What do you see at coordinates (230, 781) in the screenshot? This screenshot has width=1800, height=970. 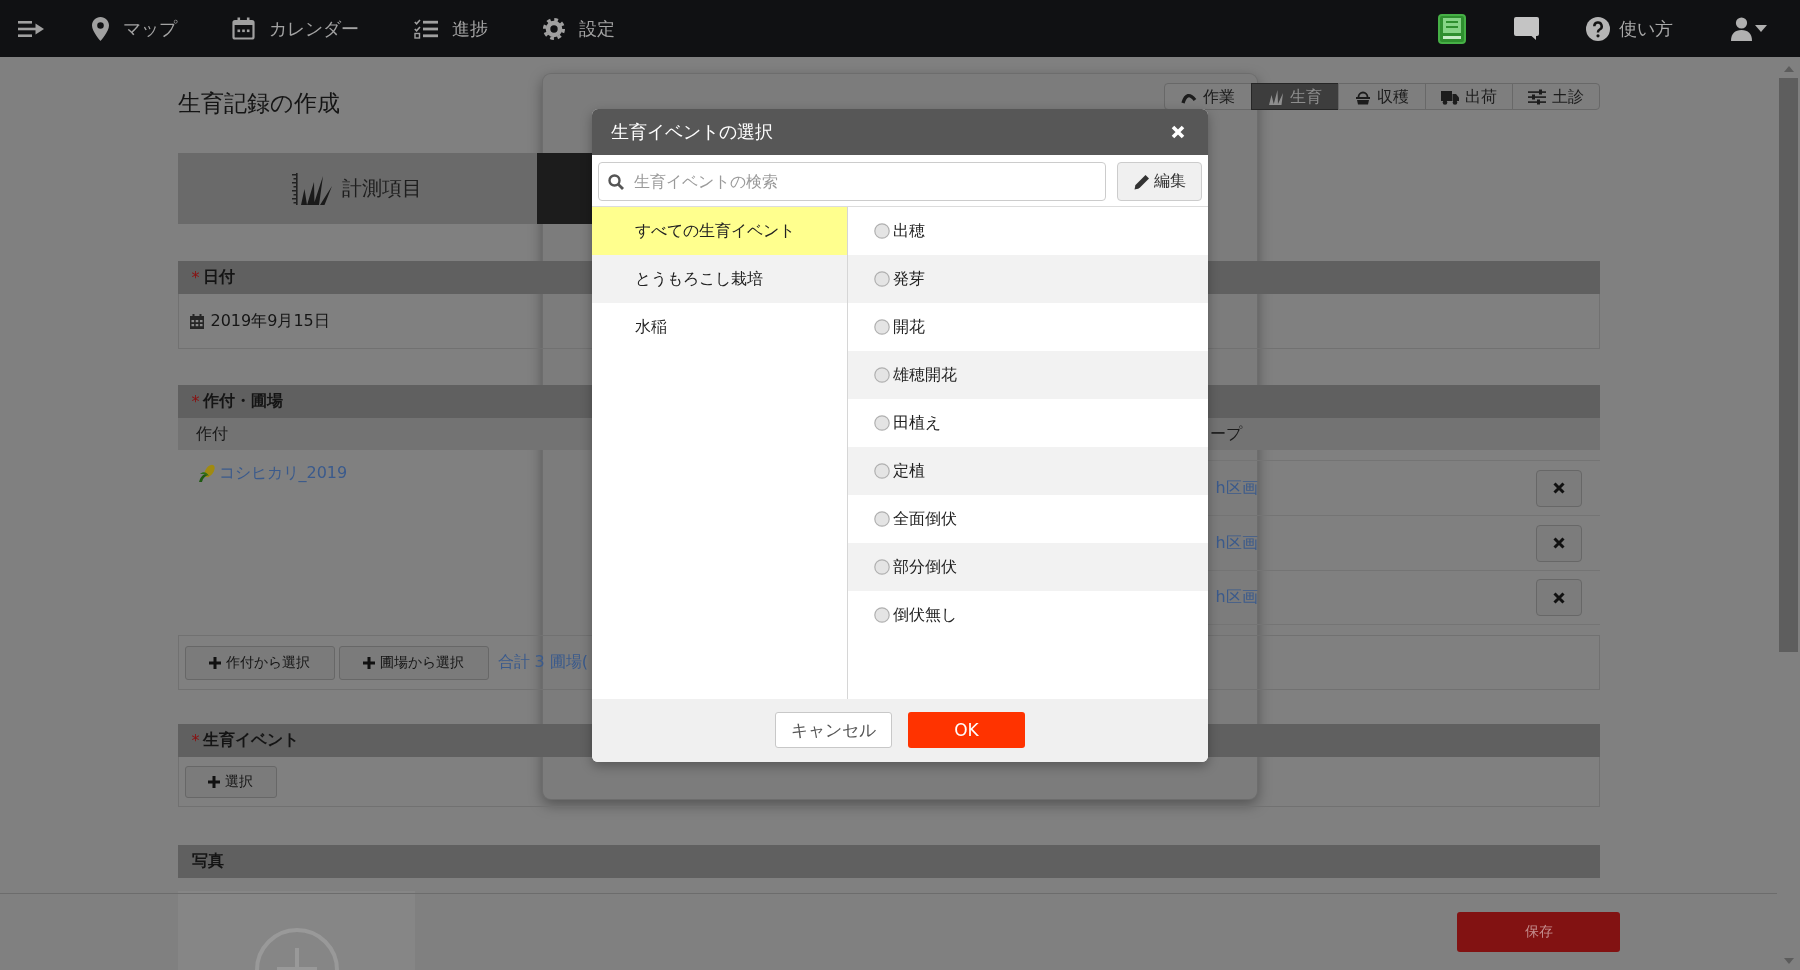 I see `select-button: 選択` at bounding box center [230, 781].